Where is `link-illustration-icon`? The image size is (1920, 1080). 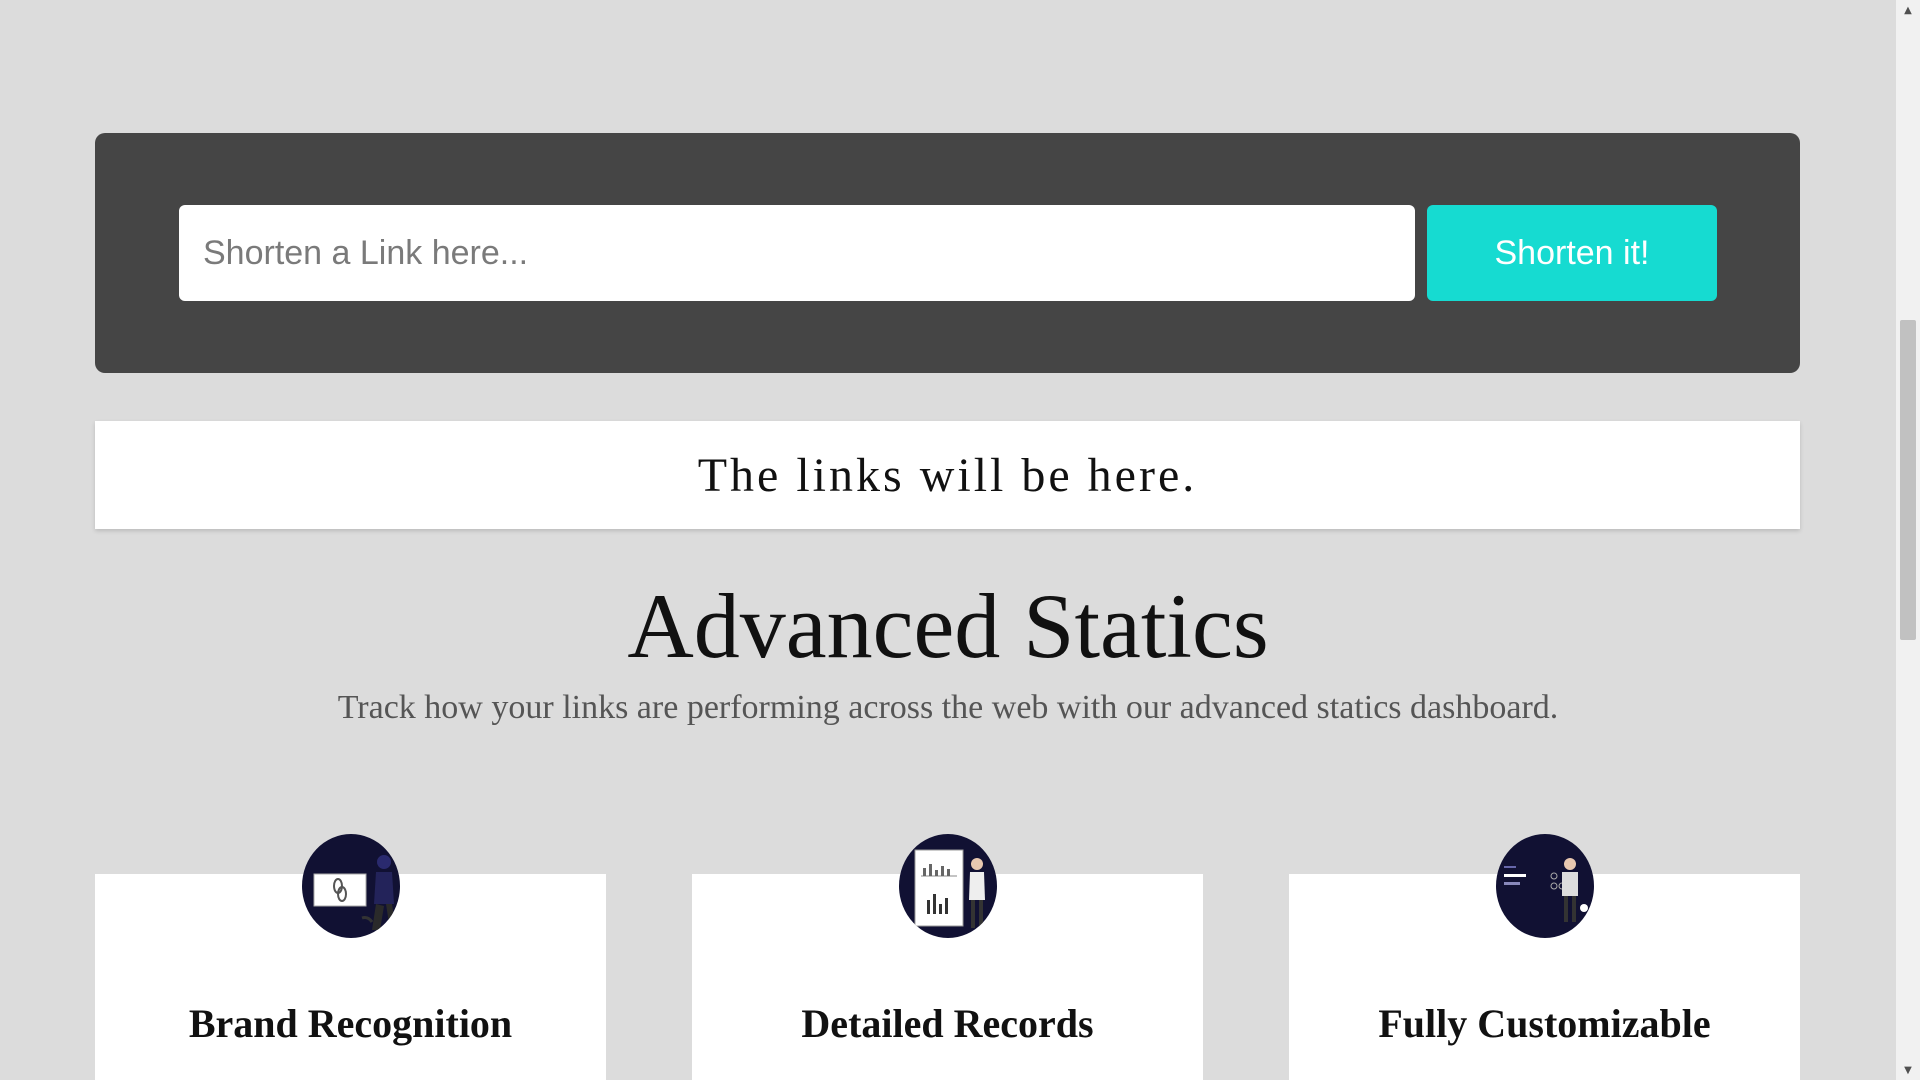 link-illustration-icon is located at coordinates (351, 886).